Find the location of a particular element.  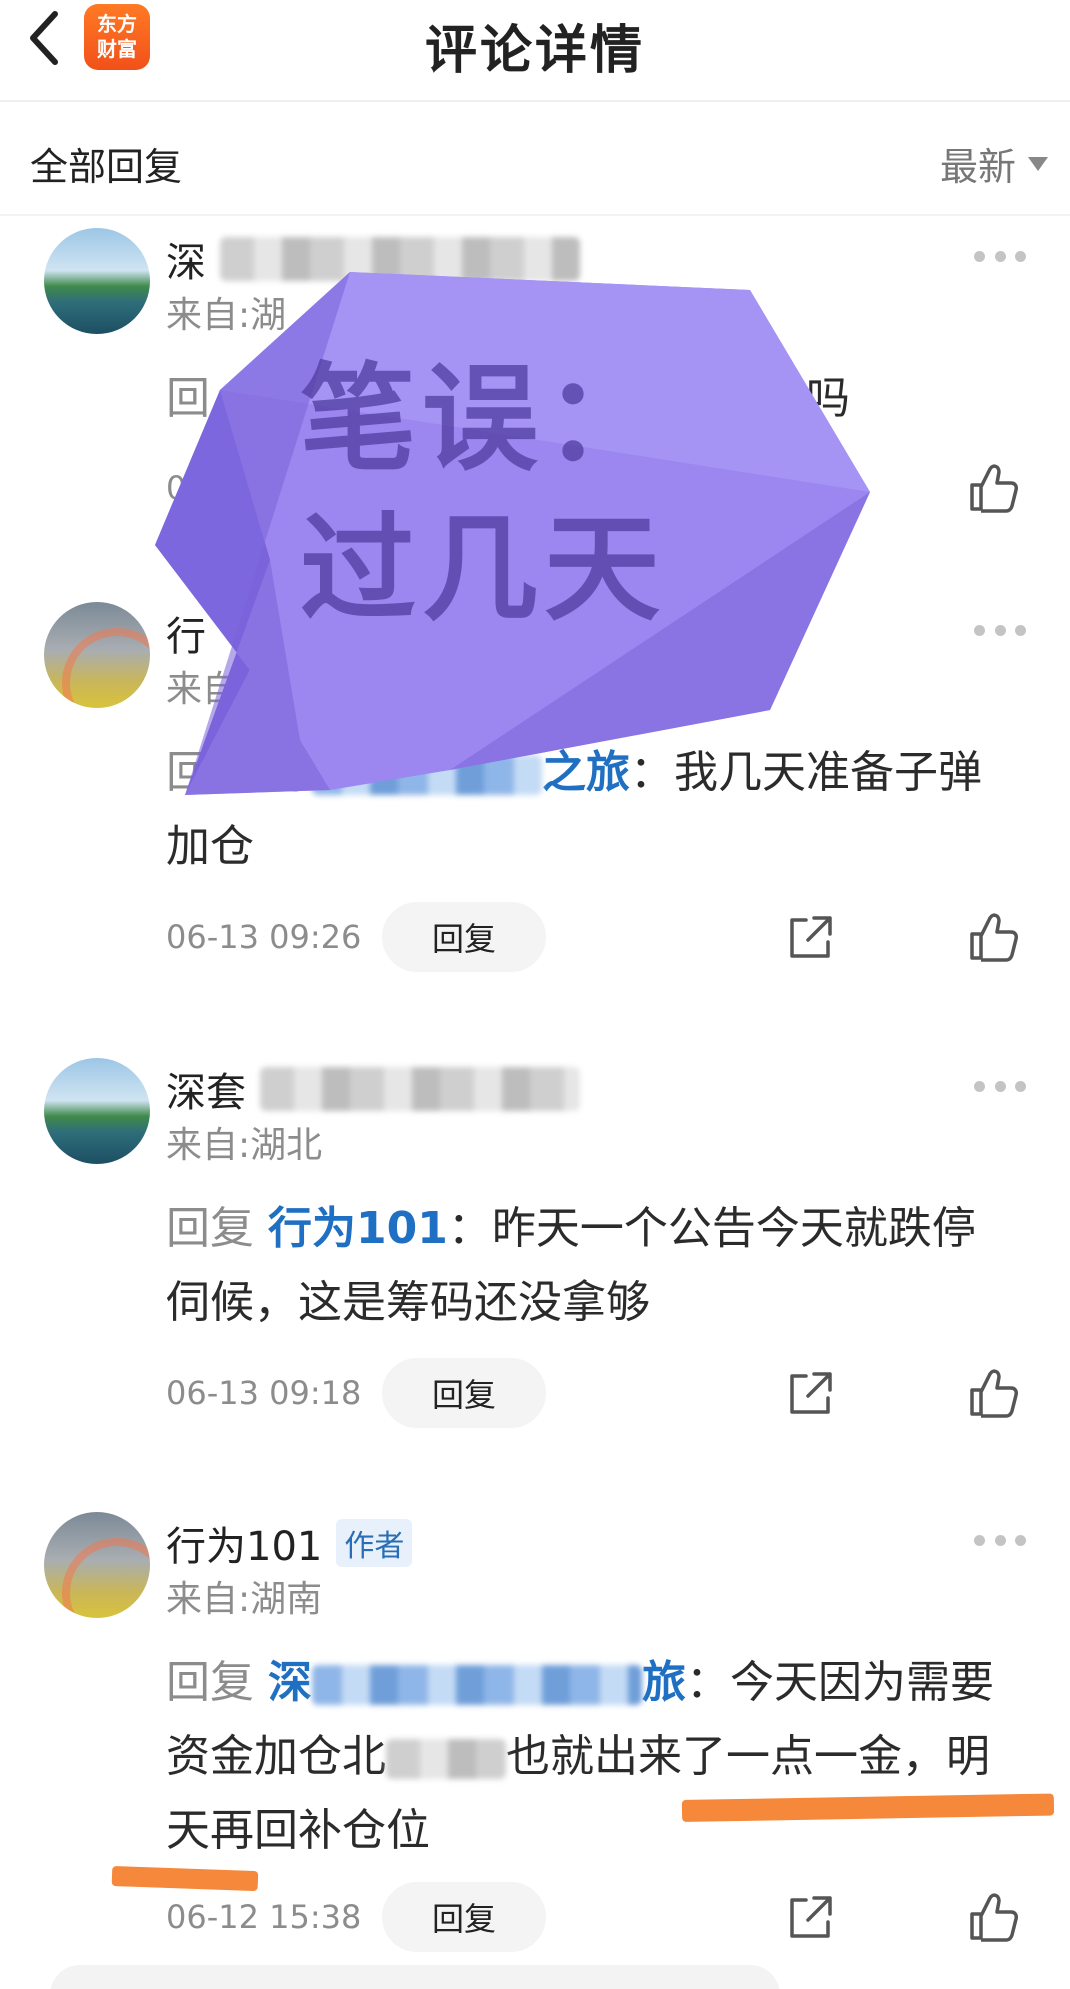

mention-link: 深旅 is located at coordinates (477, 1682).